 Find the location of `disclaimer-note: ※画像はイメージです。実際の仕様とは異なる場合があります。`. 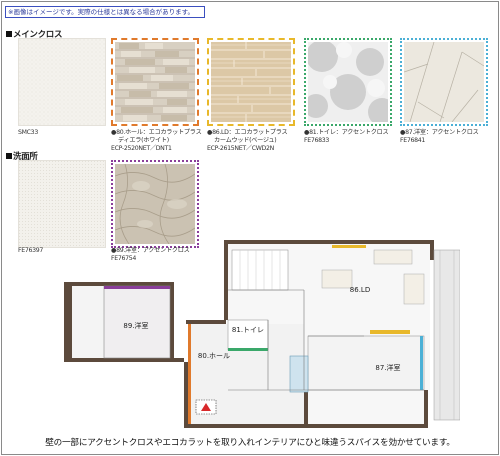

disclaimer-note: ※画像はイメージです。実際の仕様とは異なる場合があります。 is located at coordinates (105, 12).